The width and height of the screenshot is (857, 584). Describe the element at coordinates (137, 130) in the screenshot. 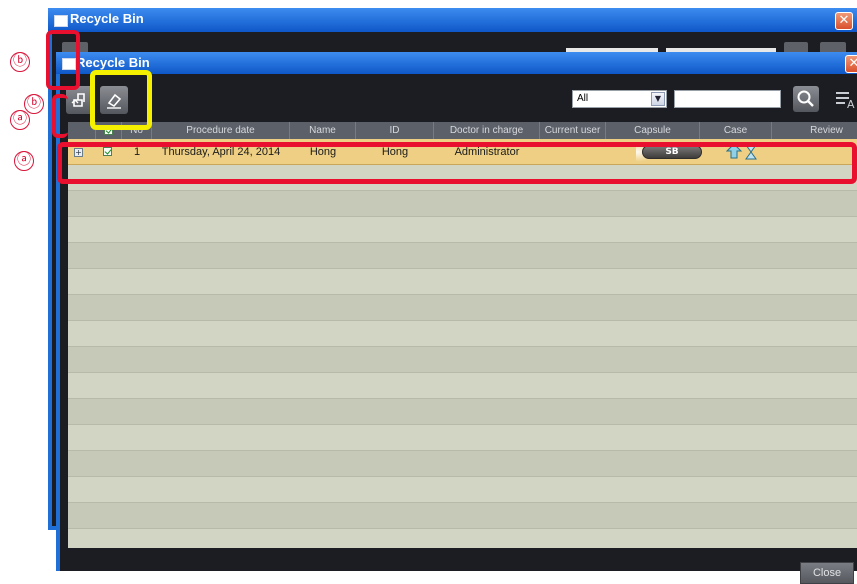

I see `col-no: No` at that location.